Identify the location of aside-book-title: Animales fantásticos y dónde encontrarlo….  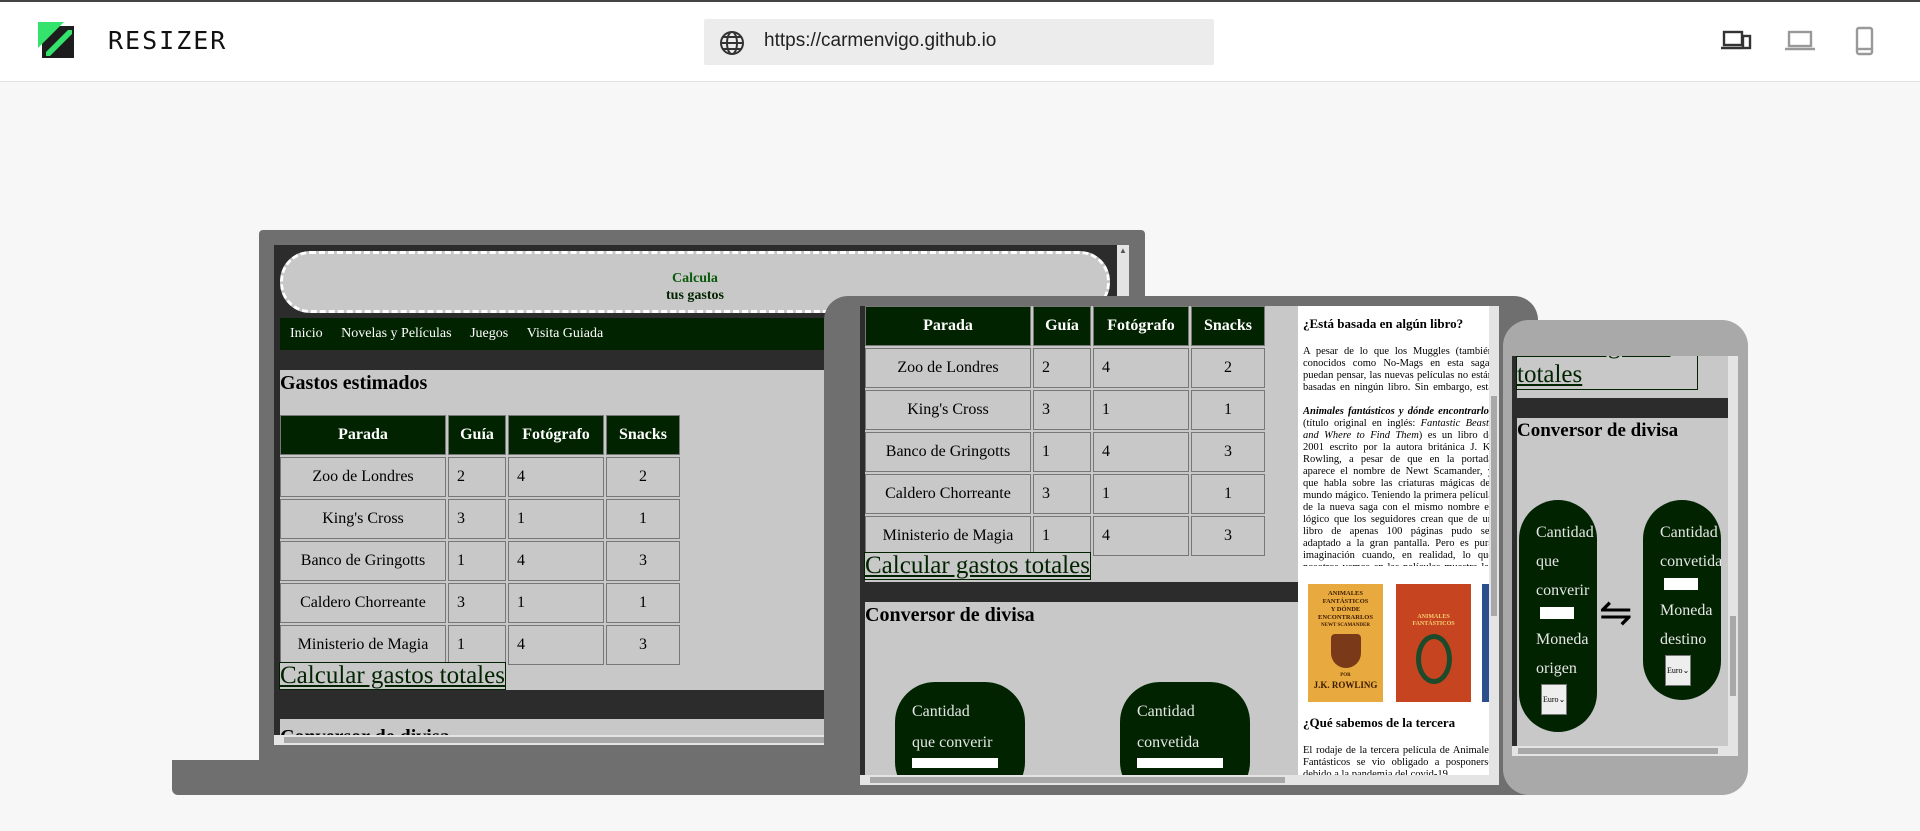
(1398, 411).